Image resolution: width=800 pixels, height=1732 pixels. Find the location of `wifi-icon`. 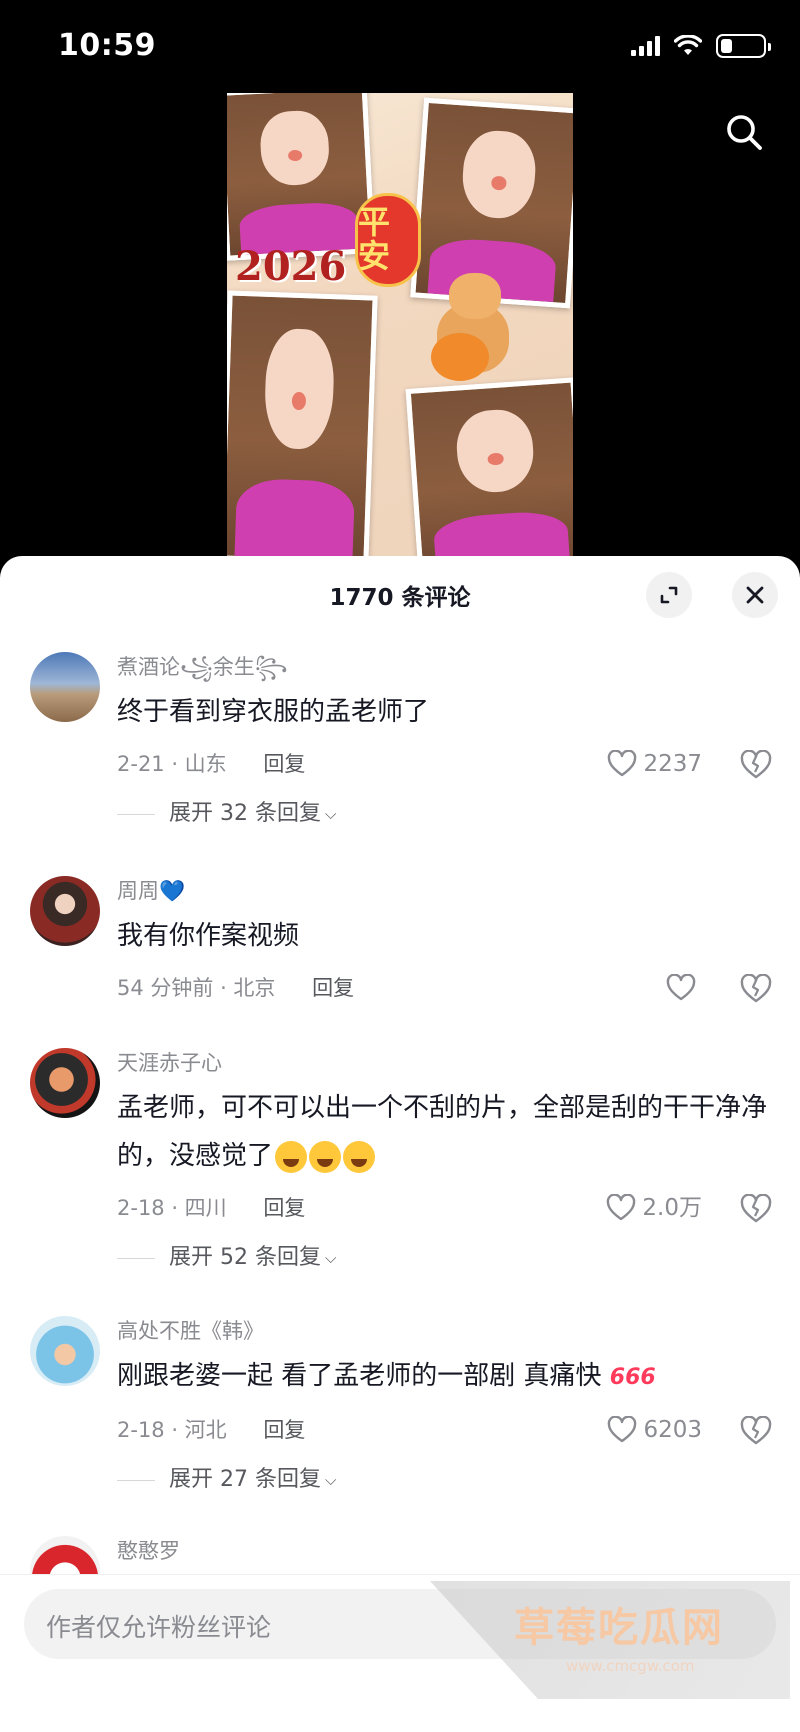

wifi-icon is located at coordinates (688, 45).